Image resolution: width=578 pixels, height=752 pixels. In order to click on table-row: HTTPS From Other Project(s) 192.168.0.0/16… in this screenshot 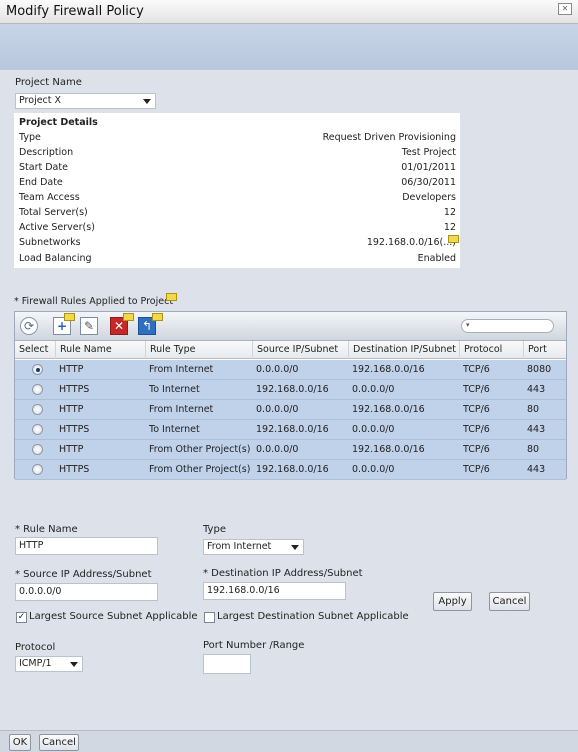, I will do `click(290, 470)`.